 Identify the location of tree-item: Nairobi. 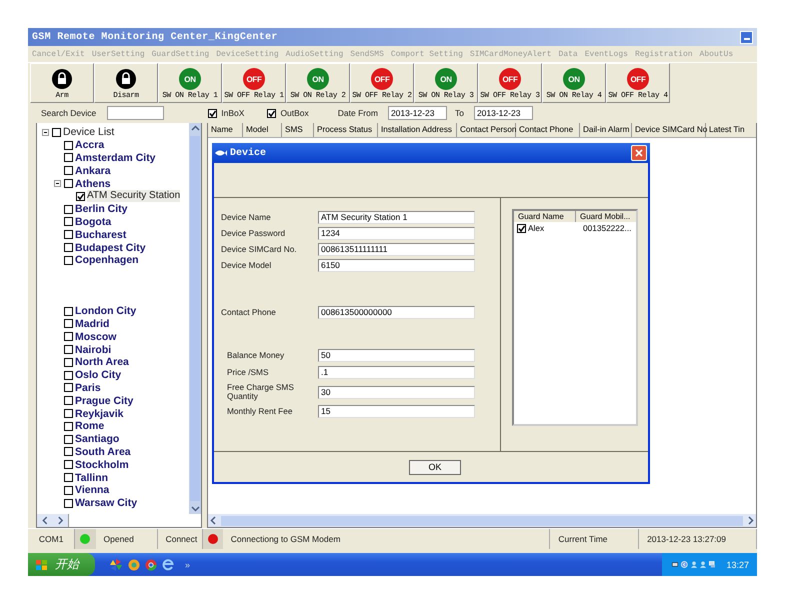
(93, 350).